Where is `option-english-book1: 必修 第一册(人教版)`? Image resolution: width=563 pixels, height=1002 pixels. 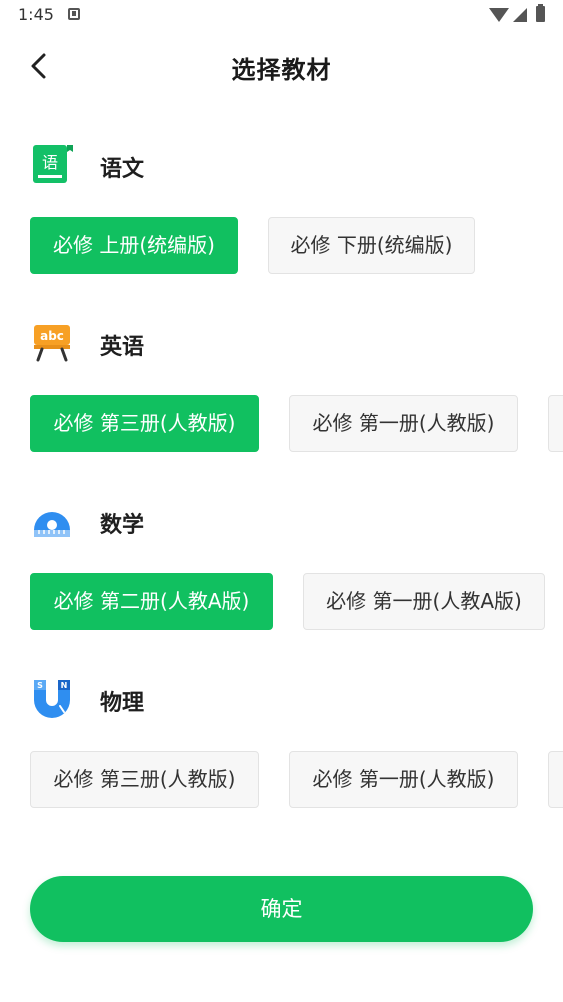 option-english-book1: 必修 第一册(人教版) is located at coordinates (403, 423).